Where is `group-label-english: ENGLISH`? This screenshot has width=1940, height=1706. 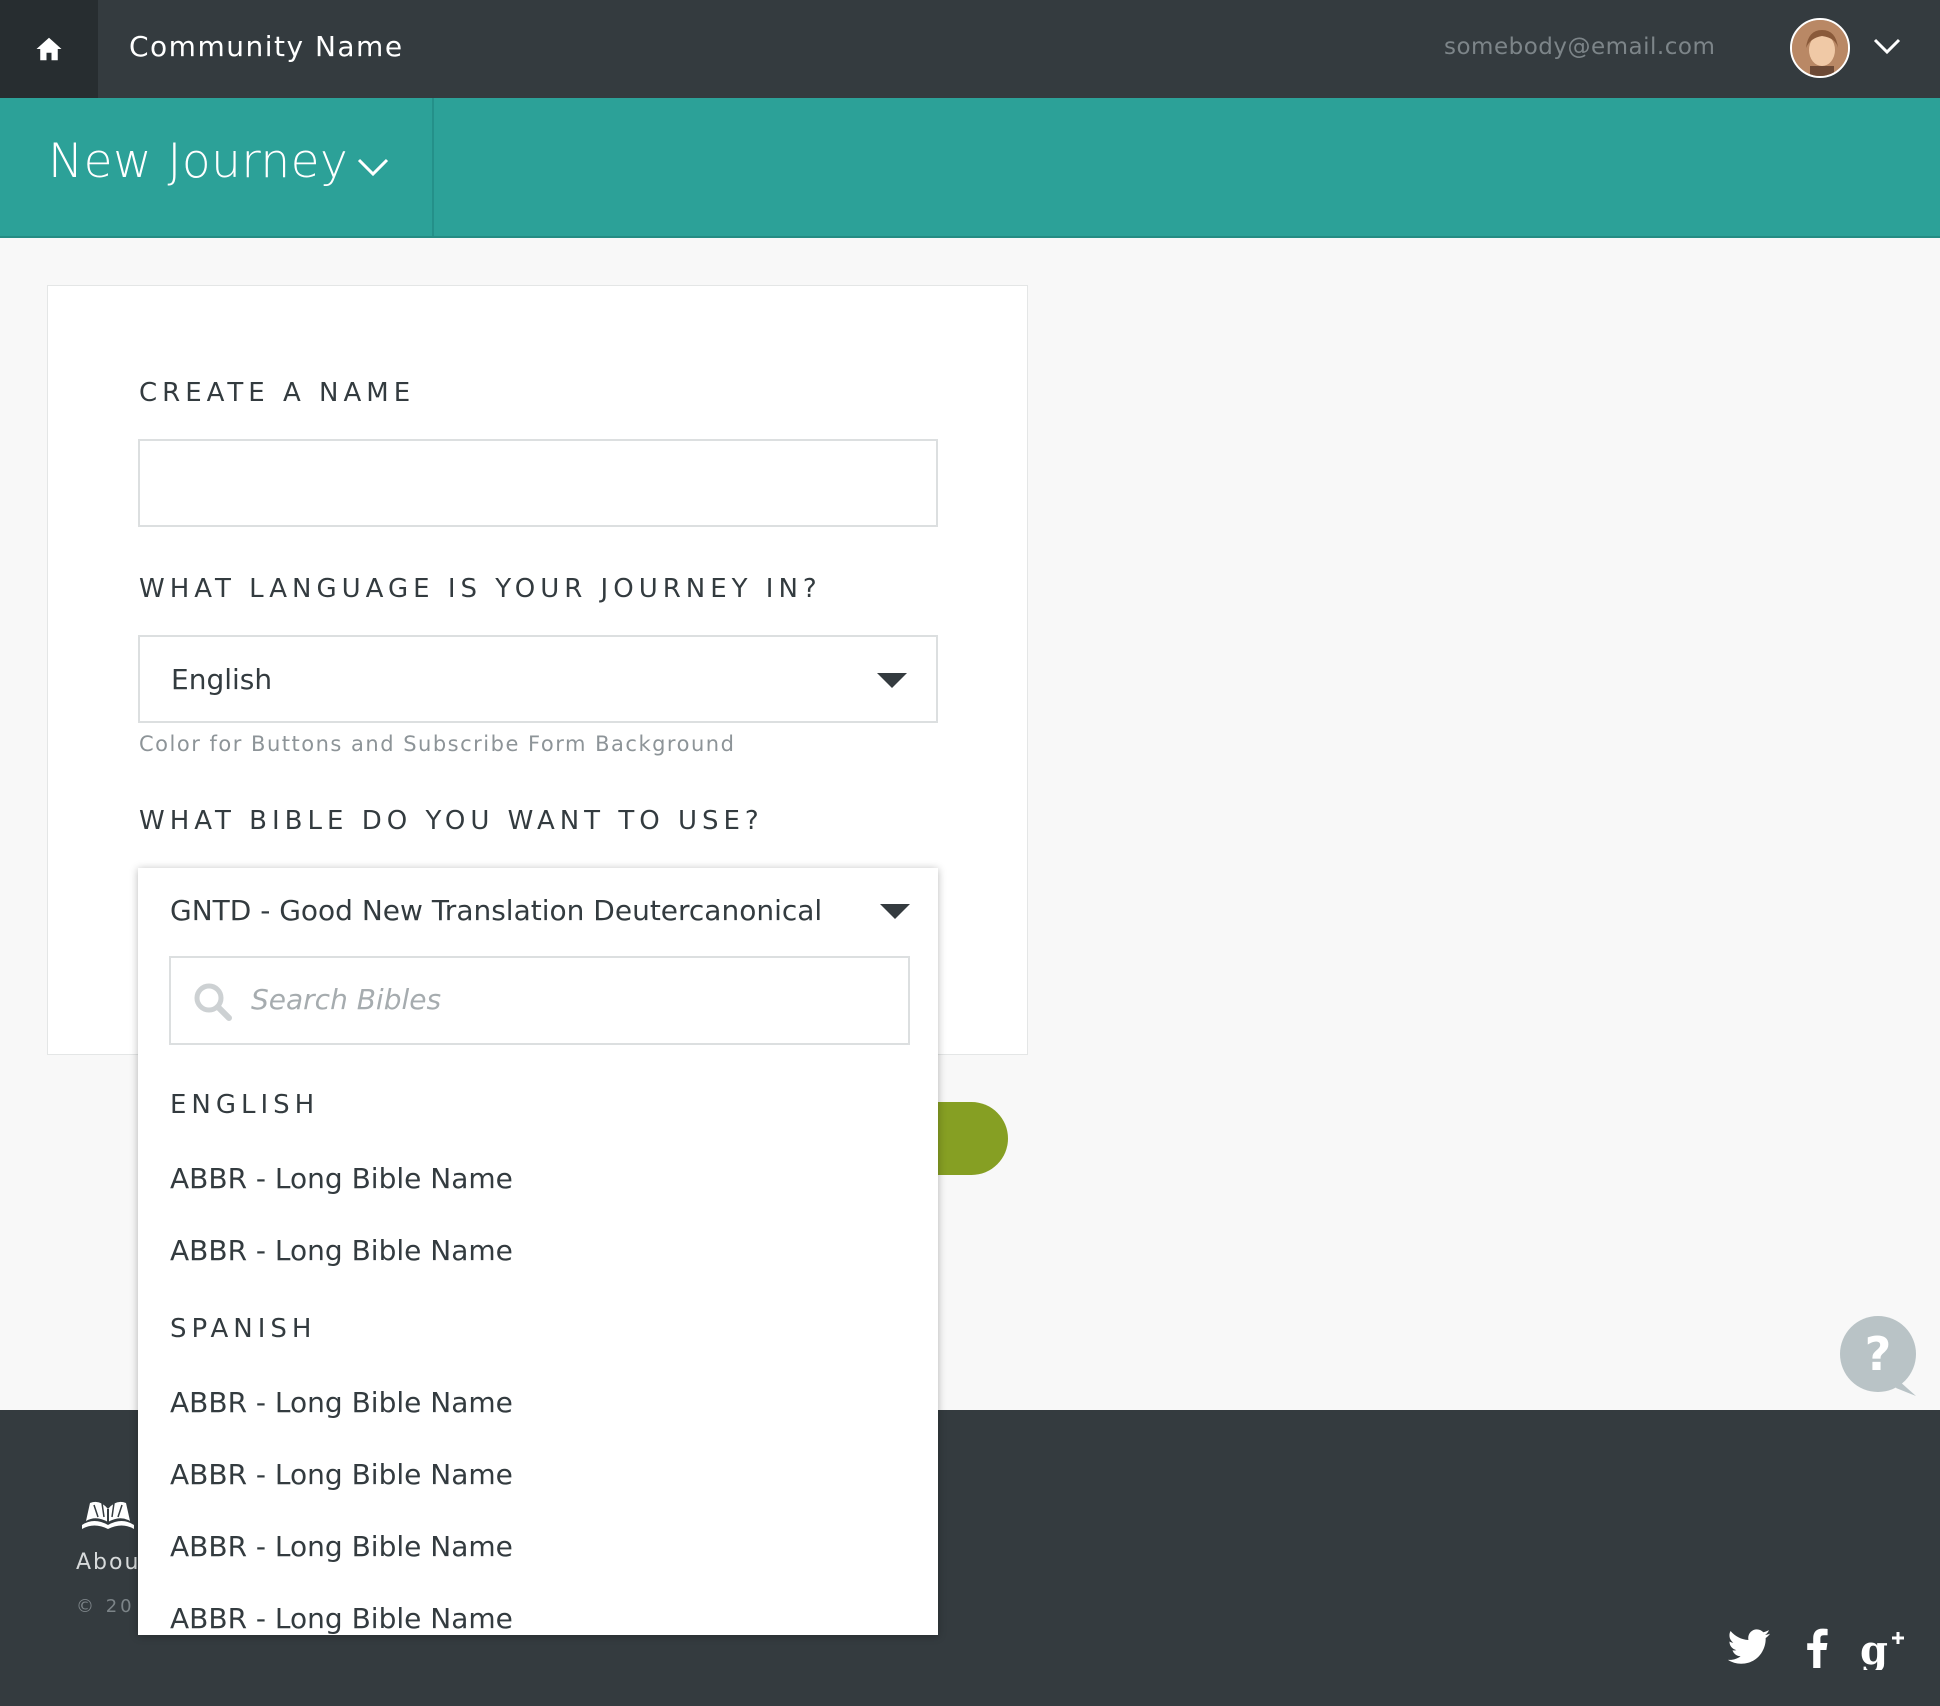 group-label-english: ENGLISH is located at coordinates (245, 1105).